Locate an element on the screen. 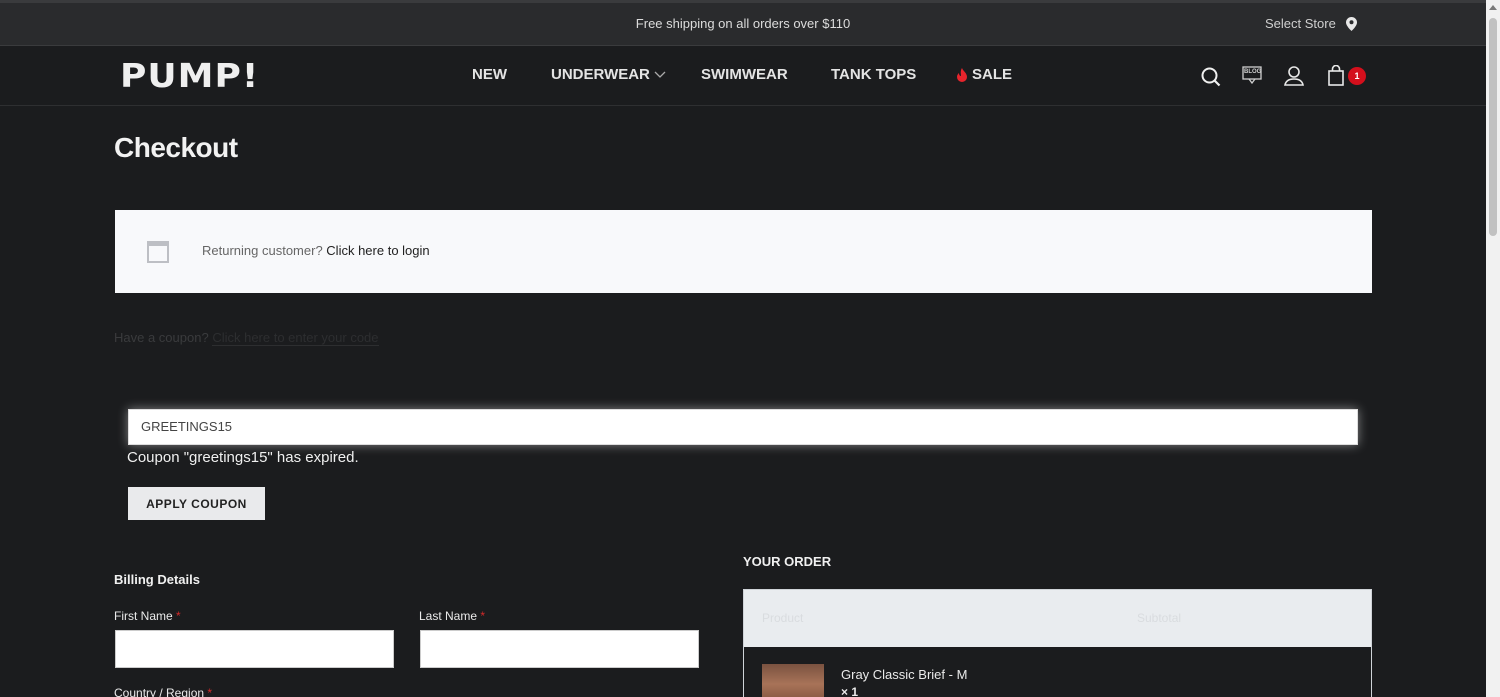 This screenshot has height=697, width=1500. blog-icon: BLOG is located at coordinates (1252, 75).